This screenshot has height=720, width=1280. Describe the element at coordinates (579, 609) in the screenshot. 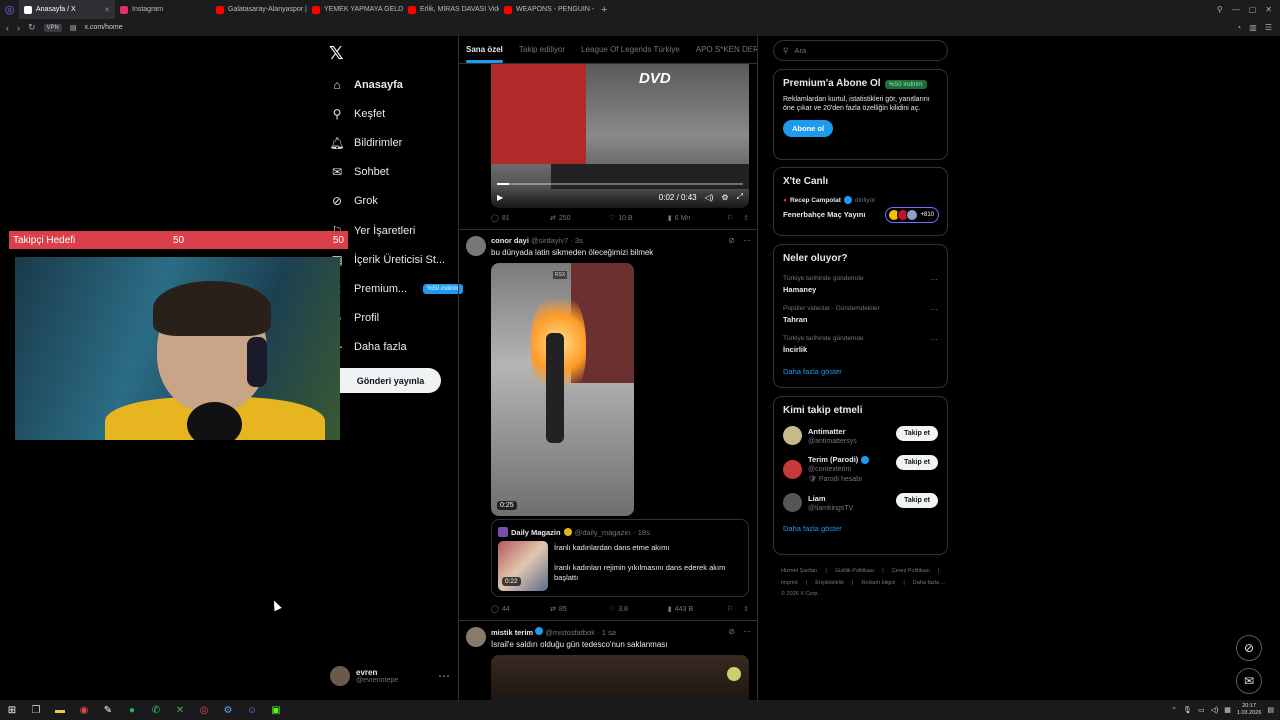

I see `repost-button: ⇄ 85` at that location.